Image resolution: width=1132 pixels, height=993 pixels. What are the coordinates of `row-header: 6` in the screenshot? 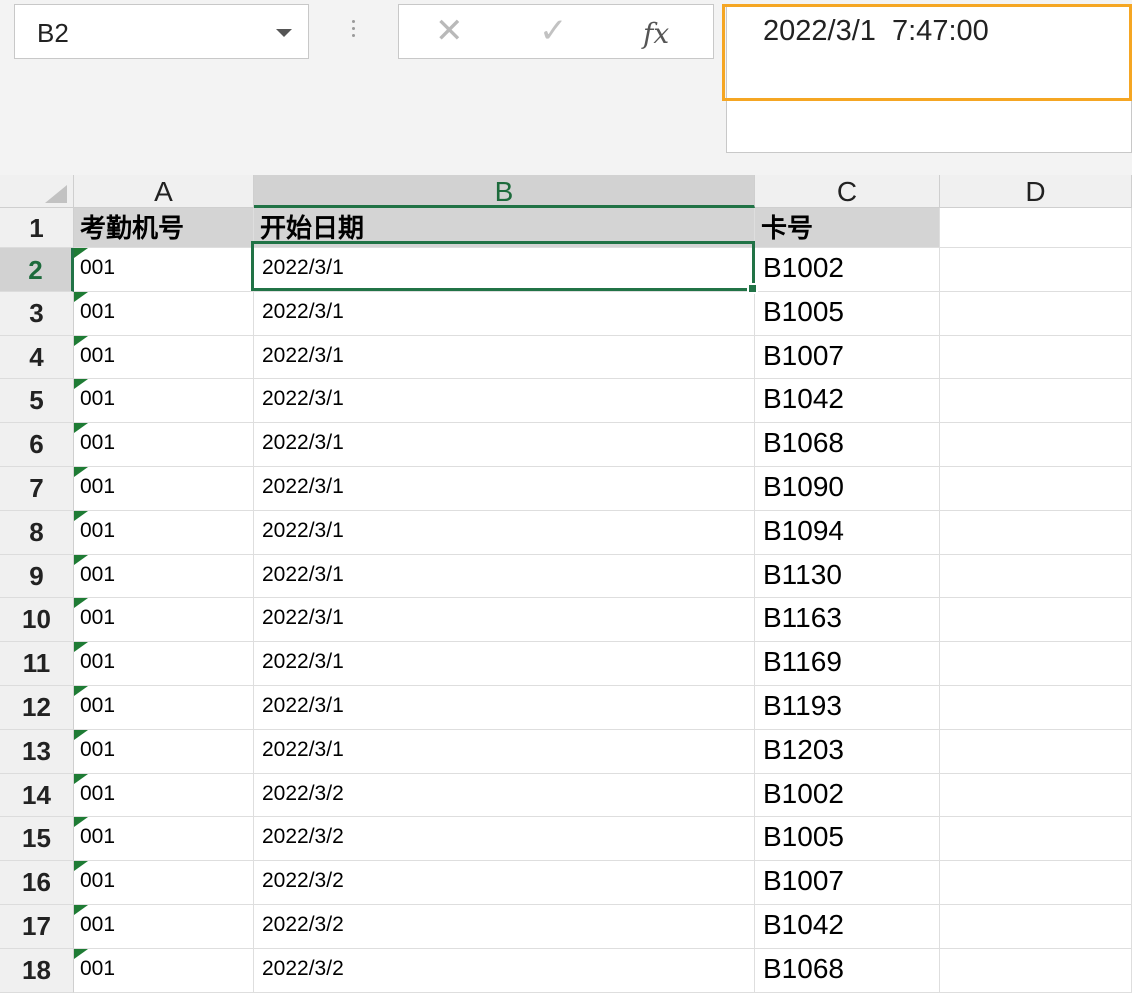 It's located at (37, 445).